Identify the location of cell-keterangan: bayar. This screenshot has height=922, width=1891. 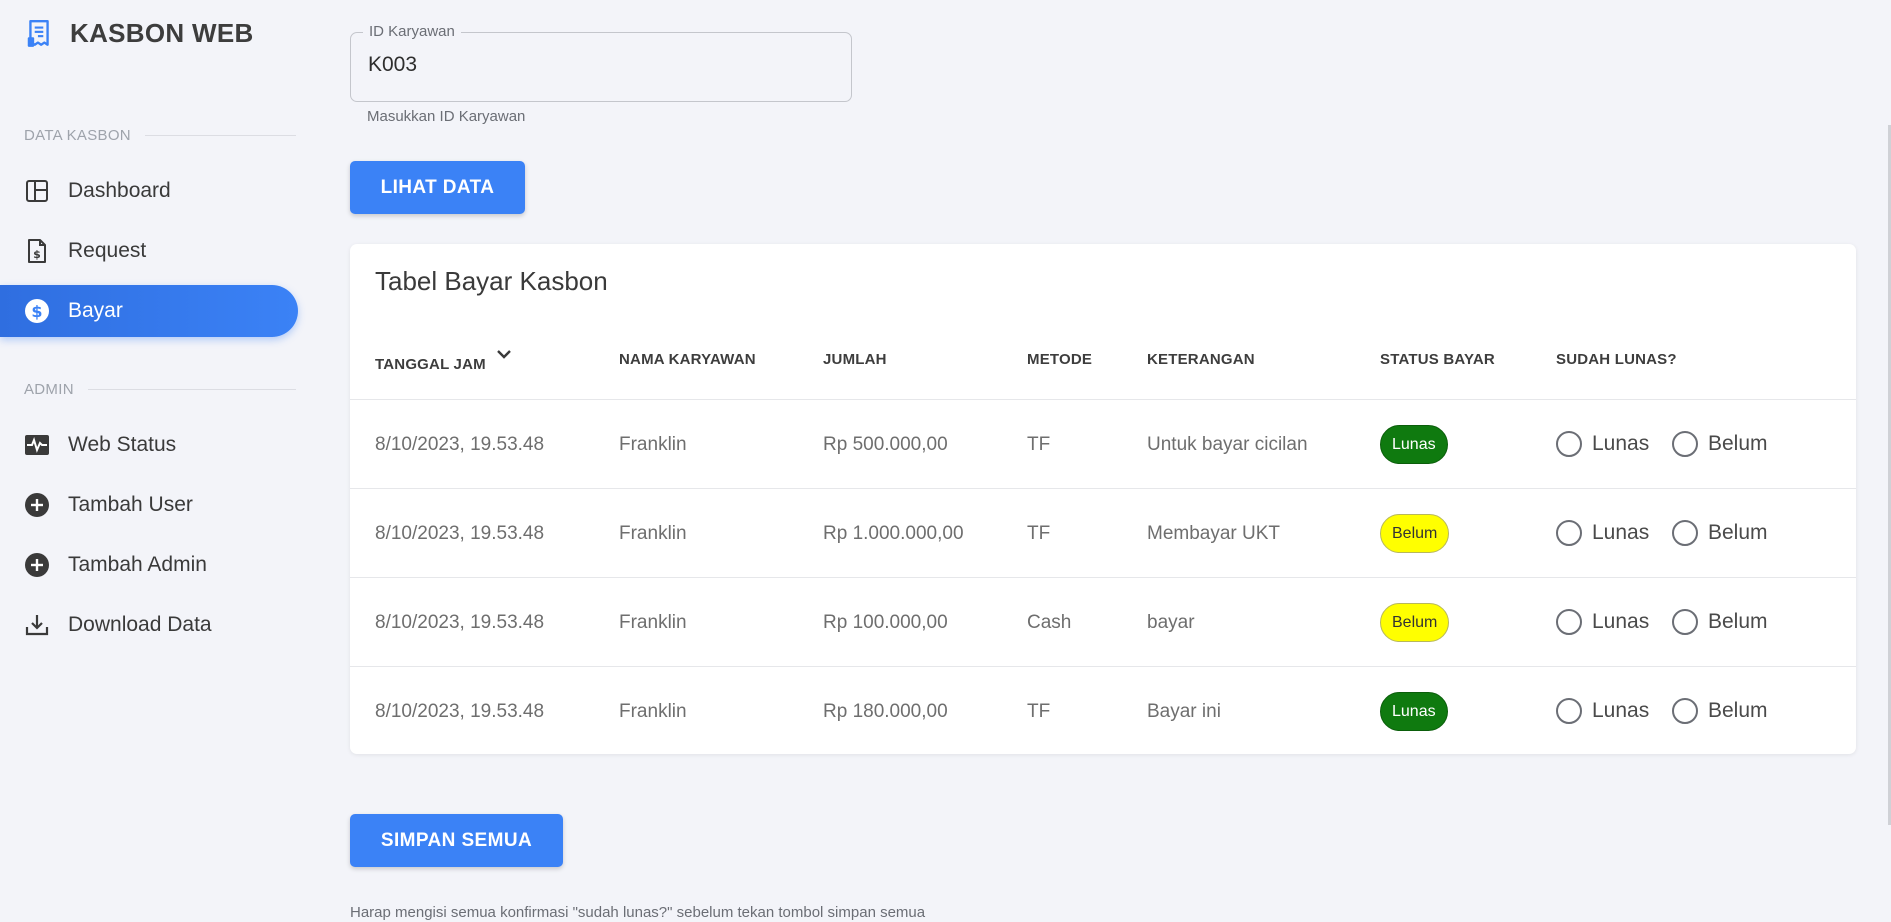
(1171, 622).